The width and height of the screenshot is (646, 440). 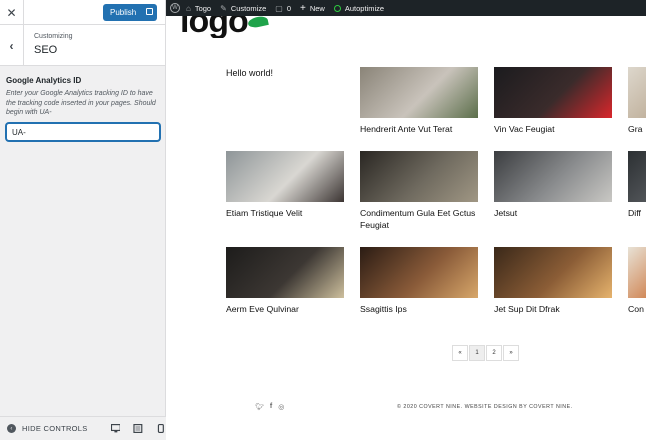 I want to click on new-label: New, so click(x=317, y=8).